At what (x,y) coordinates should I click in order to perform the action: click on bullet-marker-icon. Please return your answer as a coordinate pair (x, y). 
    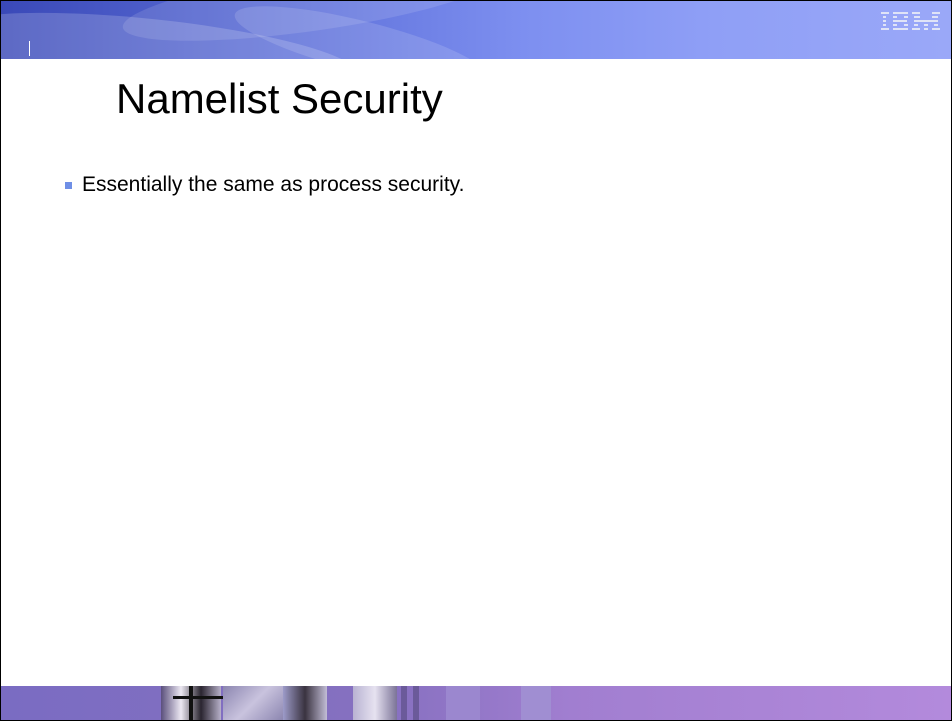
    Looking at the image, I should click on (68, 185).